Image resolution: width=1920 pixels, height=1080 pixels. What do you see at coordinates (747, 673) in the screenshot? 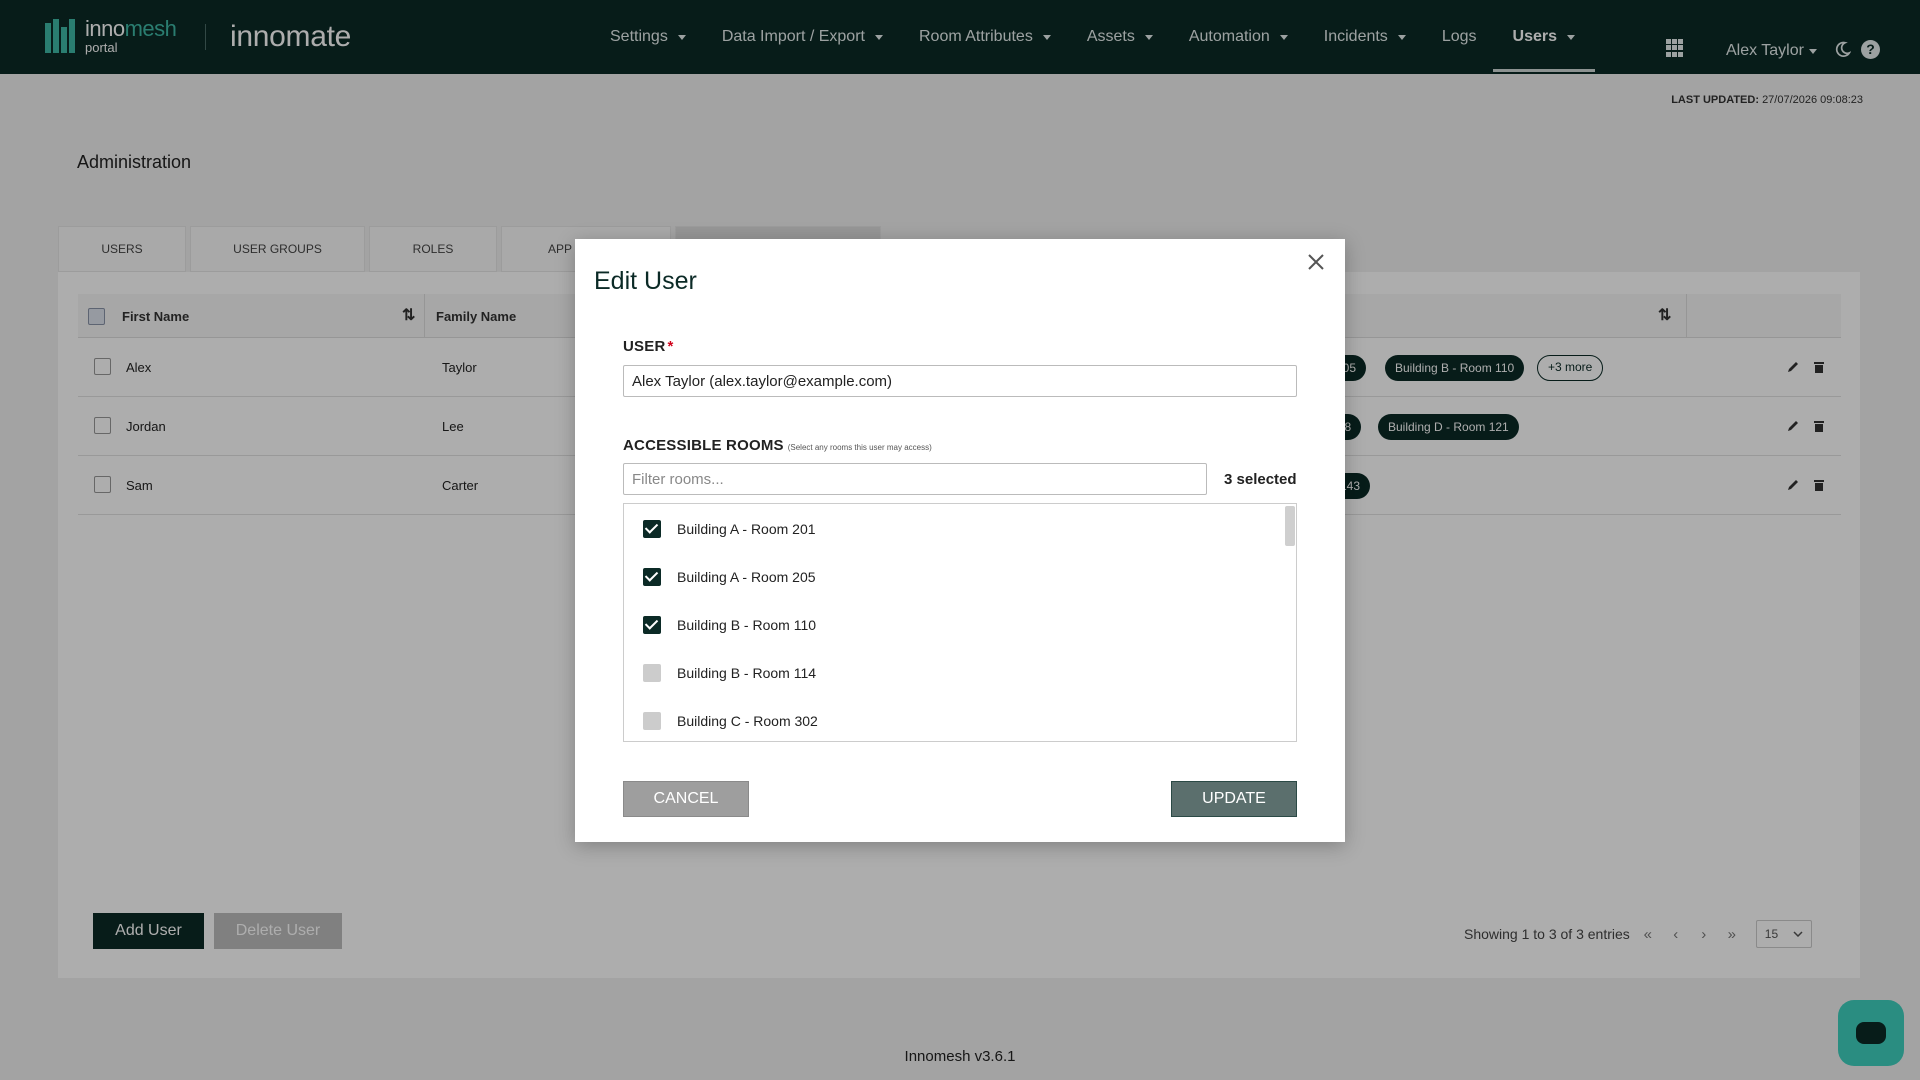
I see `room-option-label: Building B - Room 114` at bounding box center [747, 673].